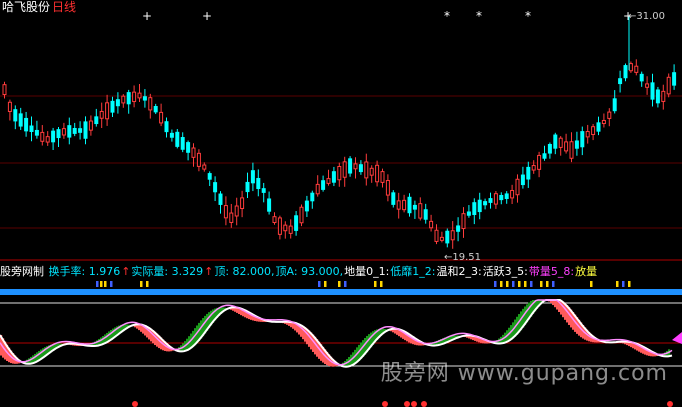 The width and height of the screenshot is (682, 407). I want to click on period-label: 日线, so click(64, 7).